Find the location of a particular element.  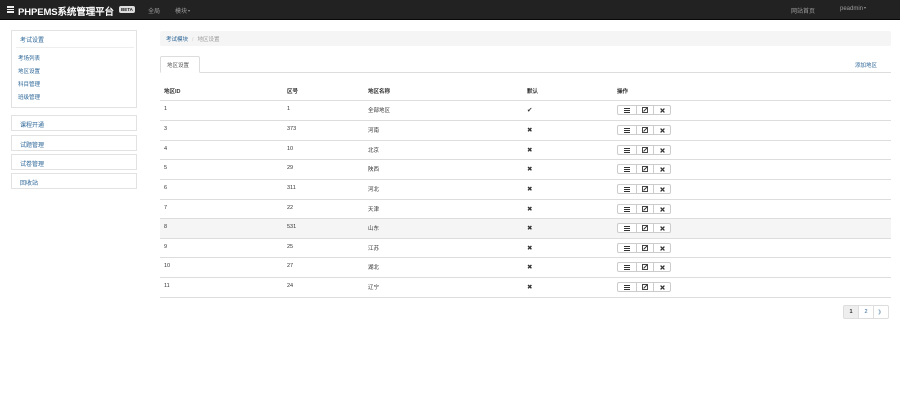

sidebar-heading-exam-settings: 考试设置 is located at coordinates (32, 39).